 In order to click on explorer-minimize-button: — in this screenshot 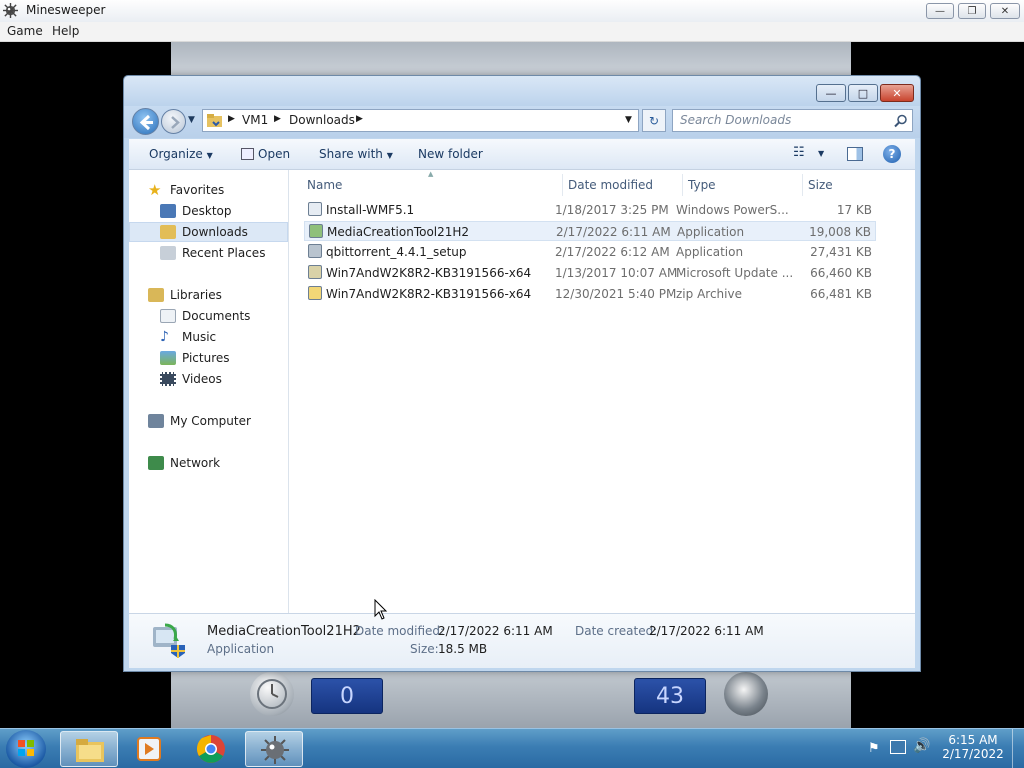, I will do `click(831, 93)`.